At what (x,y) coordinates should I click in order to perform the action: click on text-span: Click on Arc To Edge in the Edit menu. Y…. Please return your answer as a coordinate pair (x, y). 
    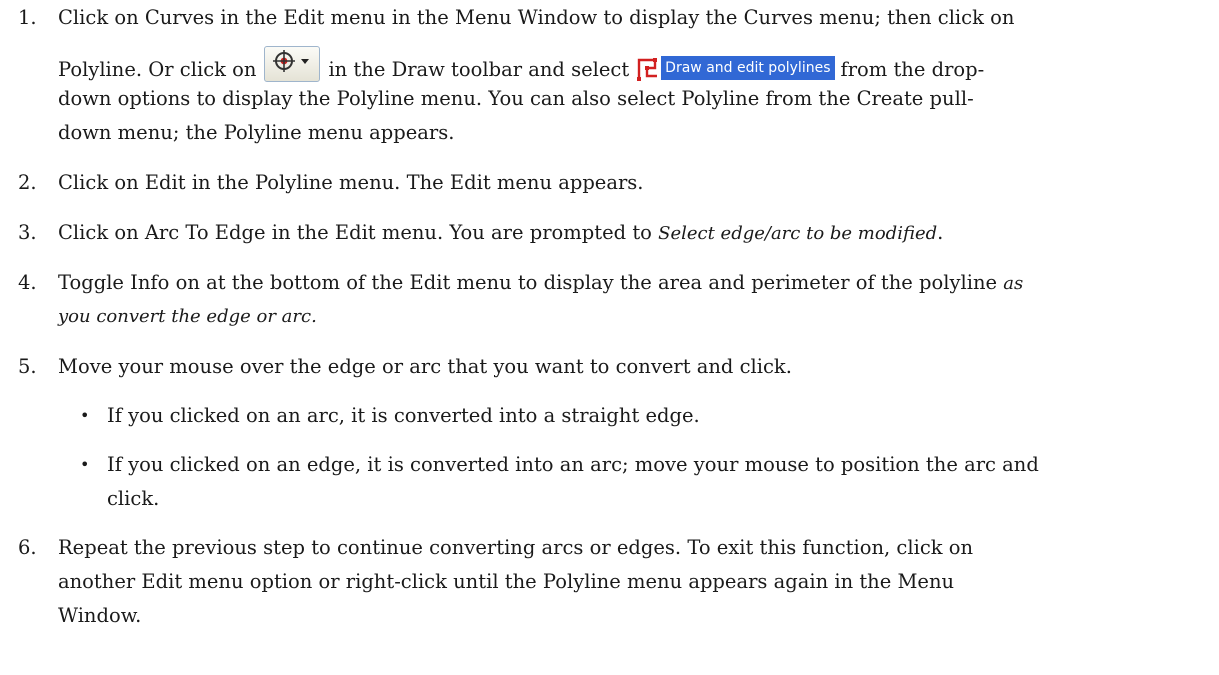
    Looking at the image, I should click on (355, 232).